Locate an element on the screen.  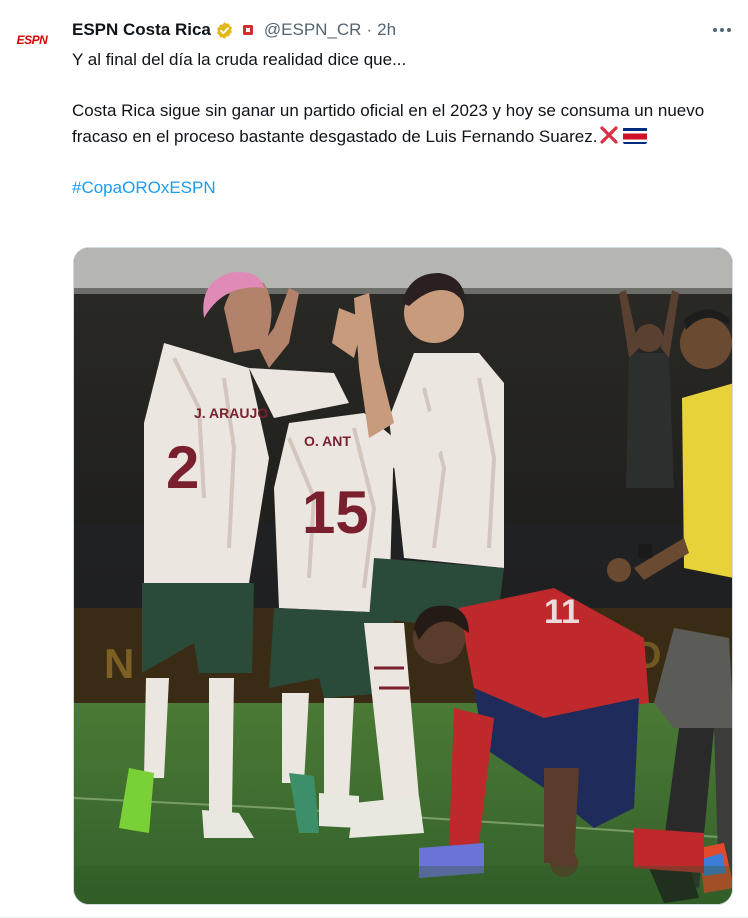
jersey-number-15: 15 is located at coordinates (335, 512).